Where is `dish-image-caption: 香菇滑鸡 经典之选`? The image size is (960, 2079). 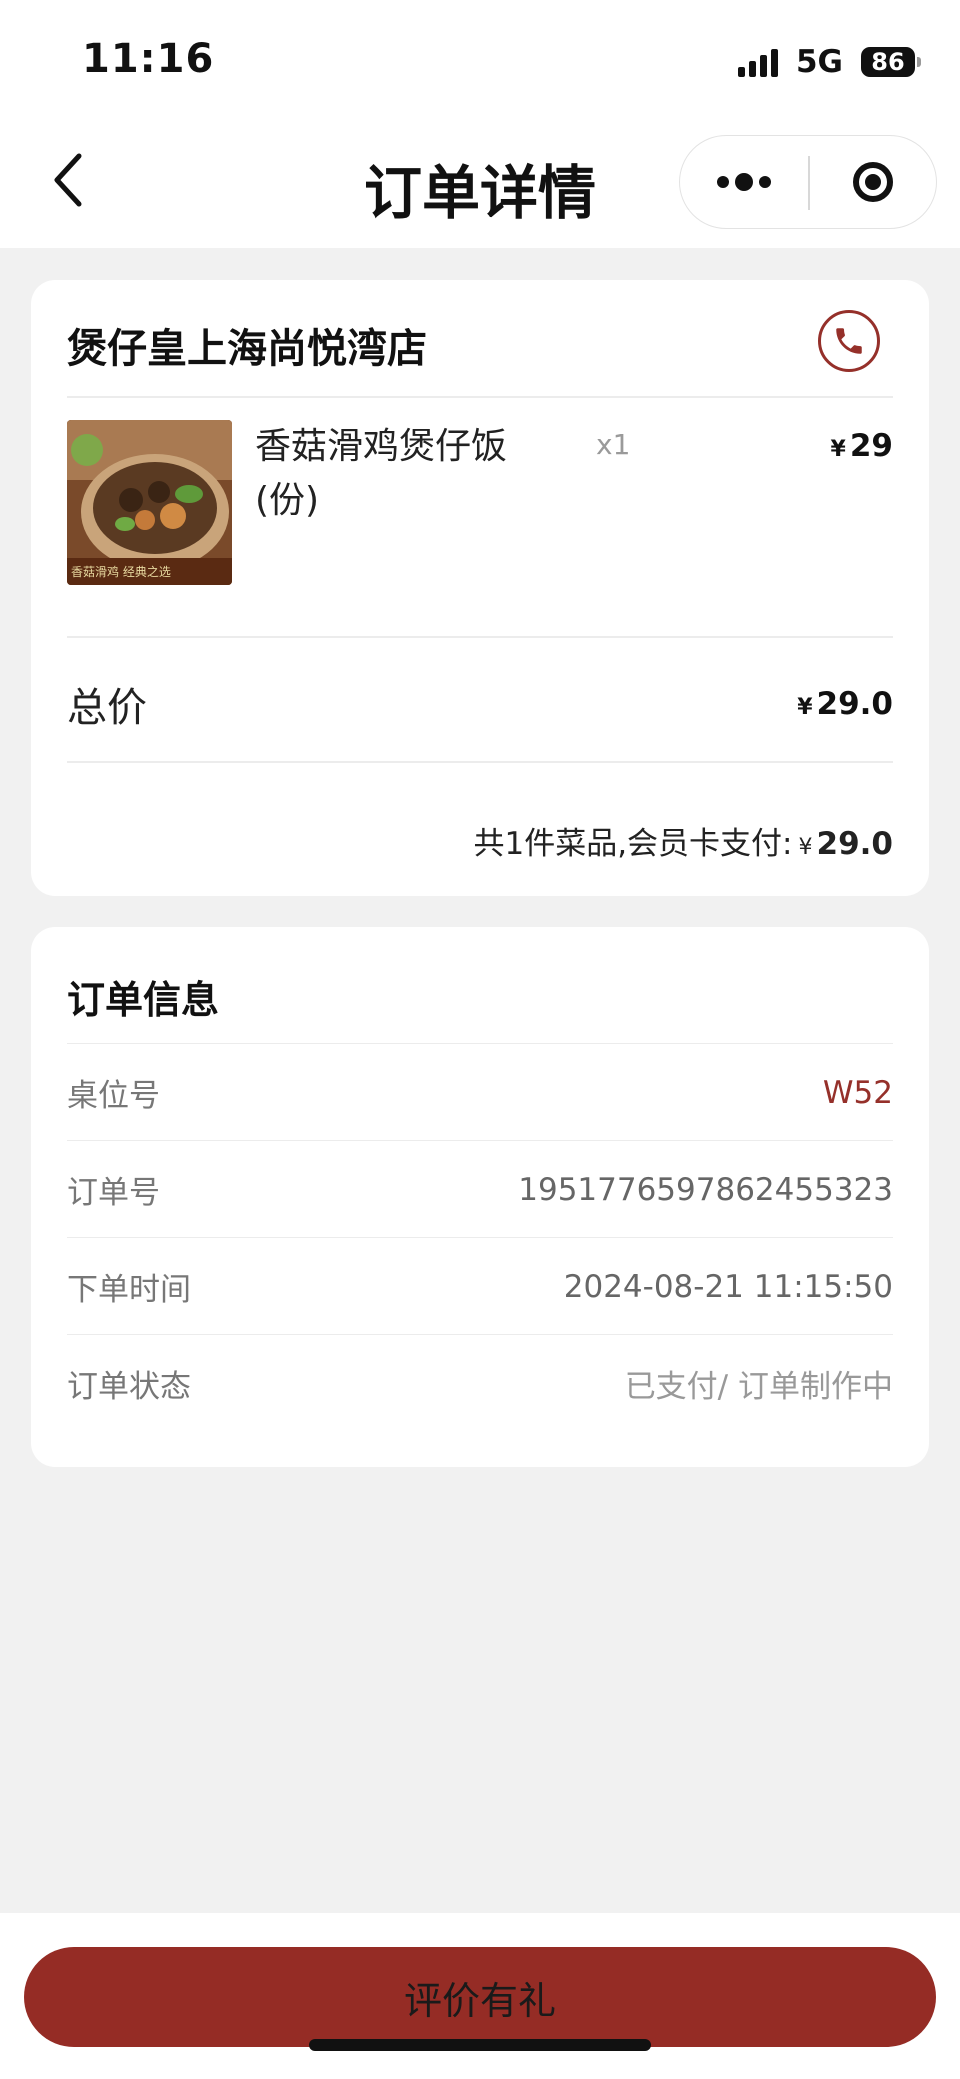
dish-image-caption: 香菇滑鸡 经典之选 is located at coordinates (121, 571).